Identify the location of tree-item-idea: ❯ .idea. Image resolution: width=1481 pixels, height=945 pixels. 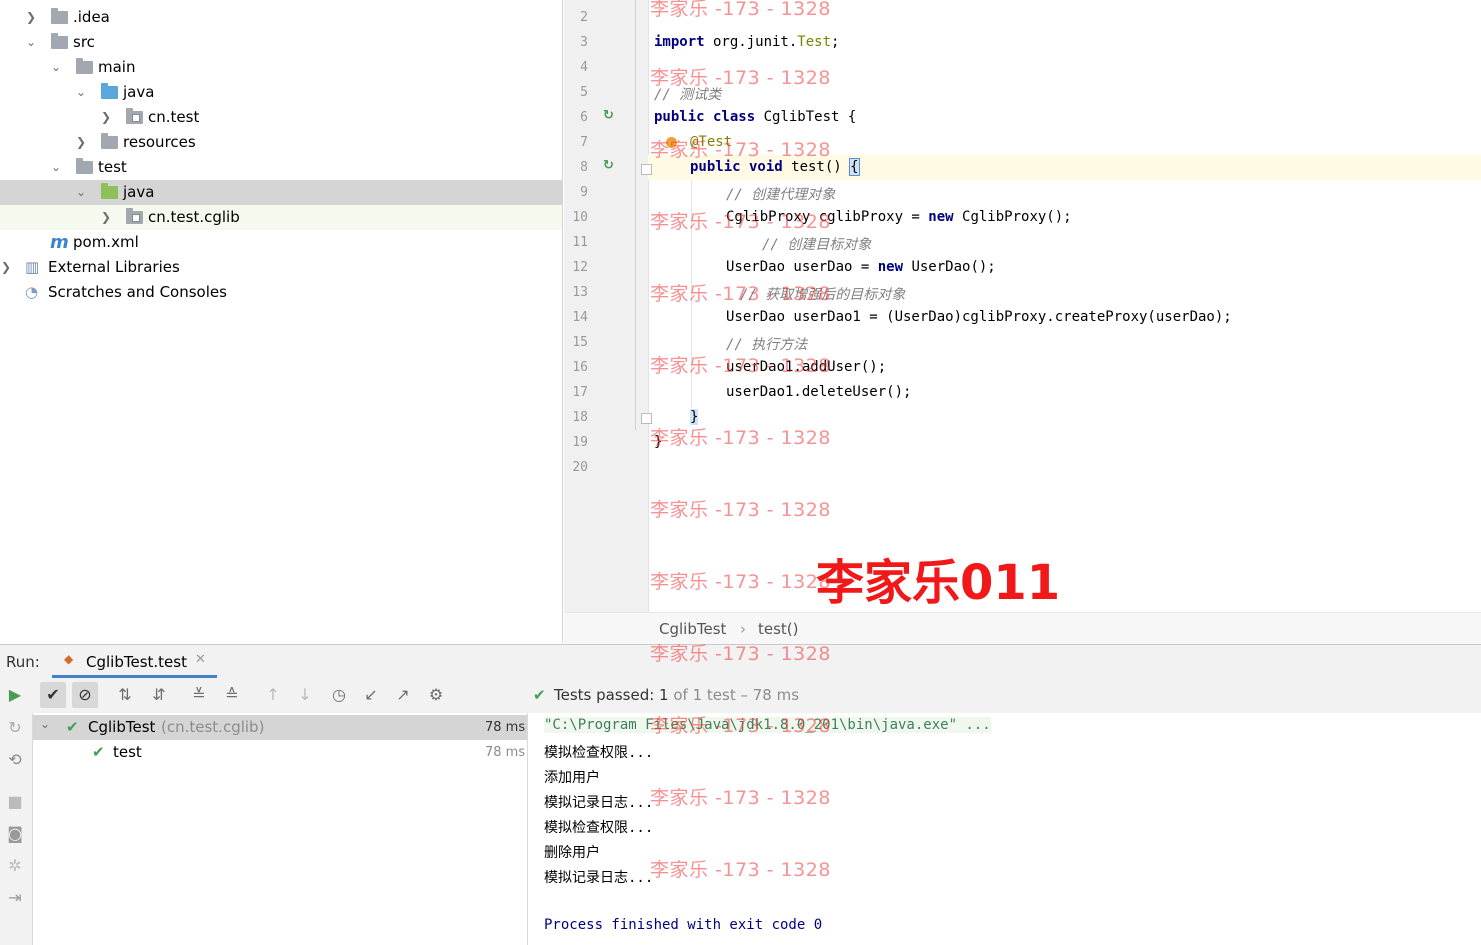
(281, 17).